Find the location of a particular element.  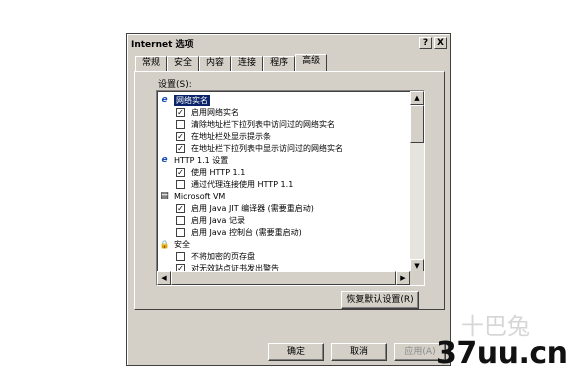

settings-item-label: 网络实名 is located at coordinates (192, 100).